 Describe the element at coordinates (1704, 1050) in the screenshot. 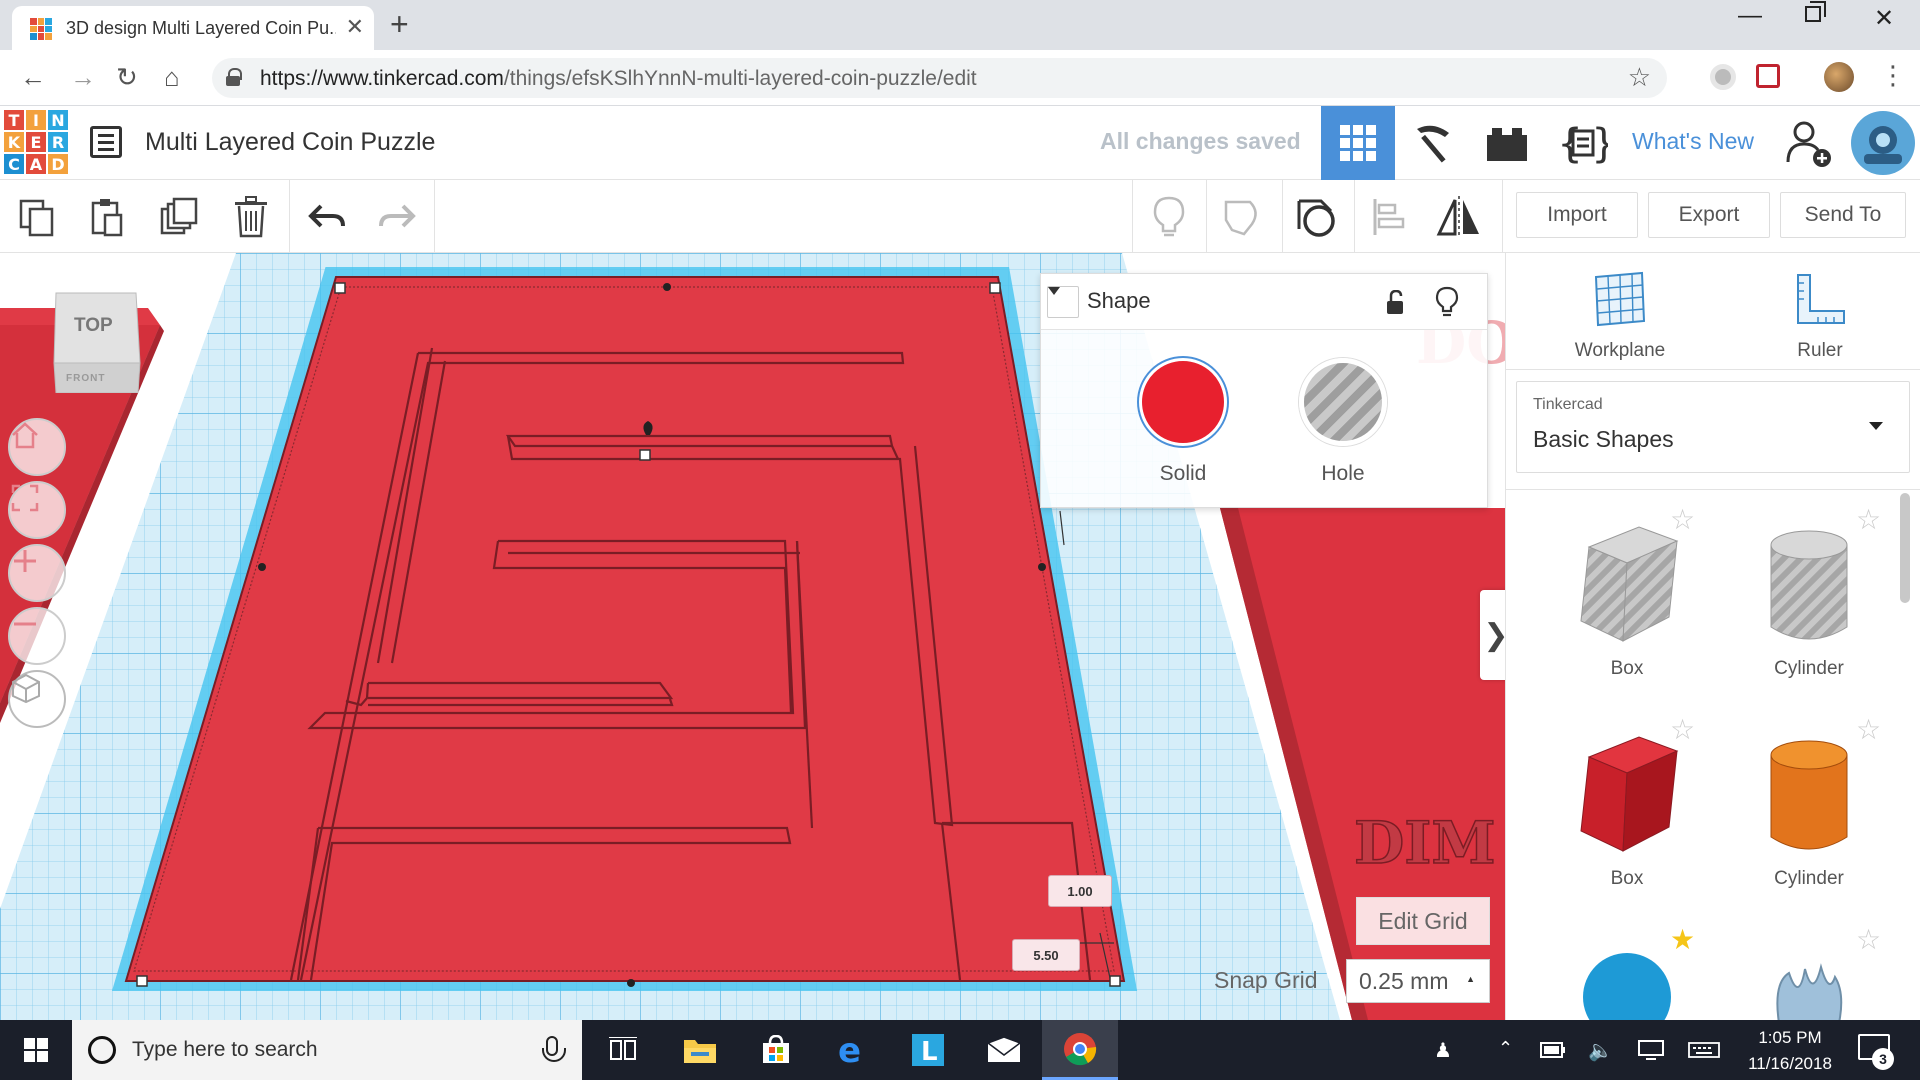

I see `keyboard-icon` at that location.